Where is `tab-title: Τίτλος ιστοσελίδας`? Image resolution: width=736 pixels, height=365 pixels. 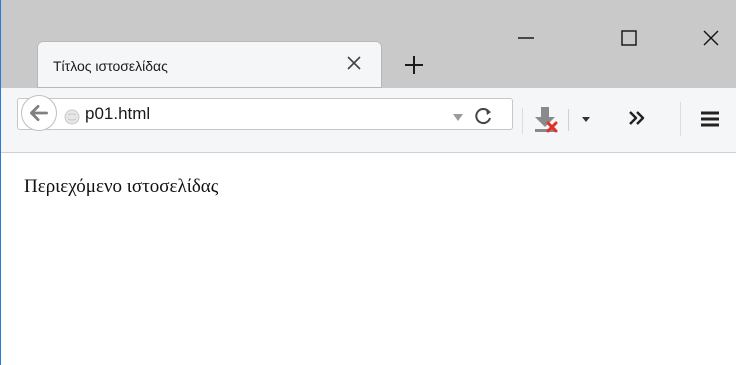
tab-title: Τίτλος ιστοσελίδας is located at coordinates (110, 66).